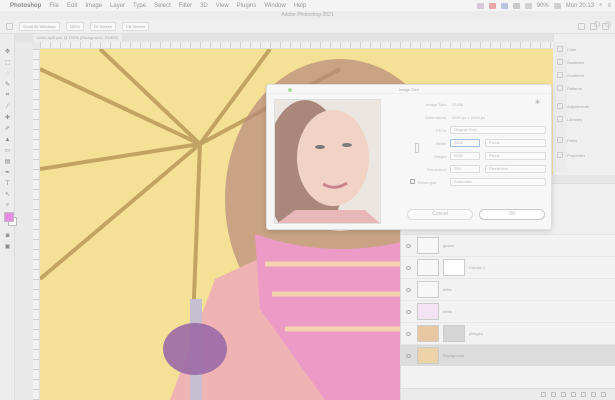 The image size is (615, 400). I want to click on ok-button: OK, so click(512, 214).